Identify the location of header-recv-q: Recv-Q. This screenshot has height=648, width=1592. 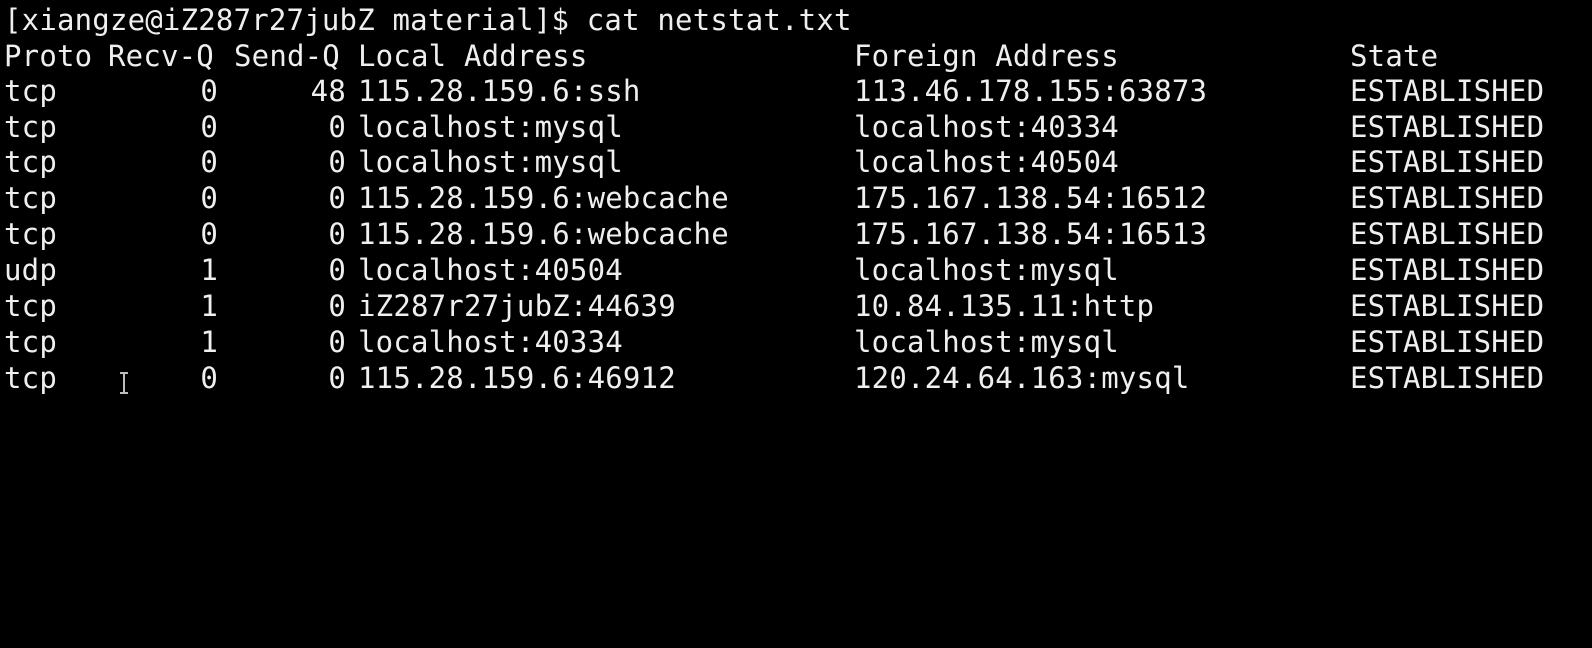
(161, 56).